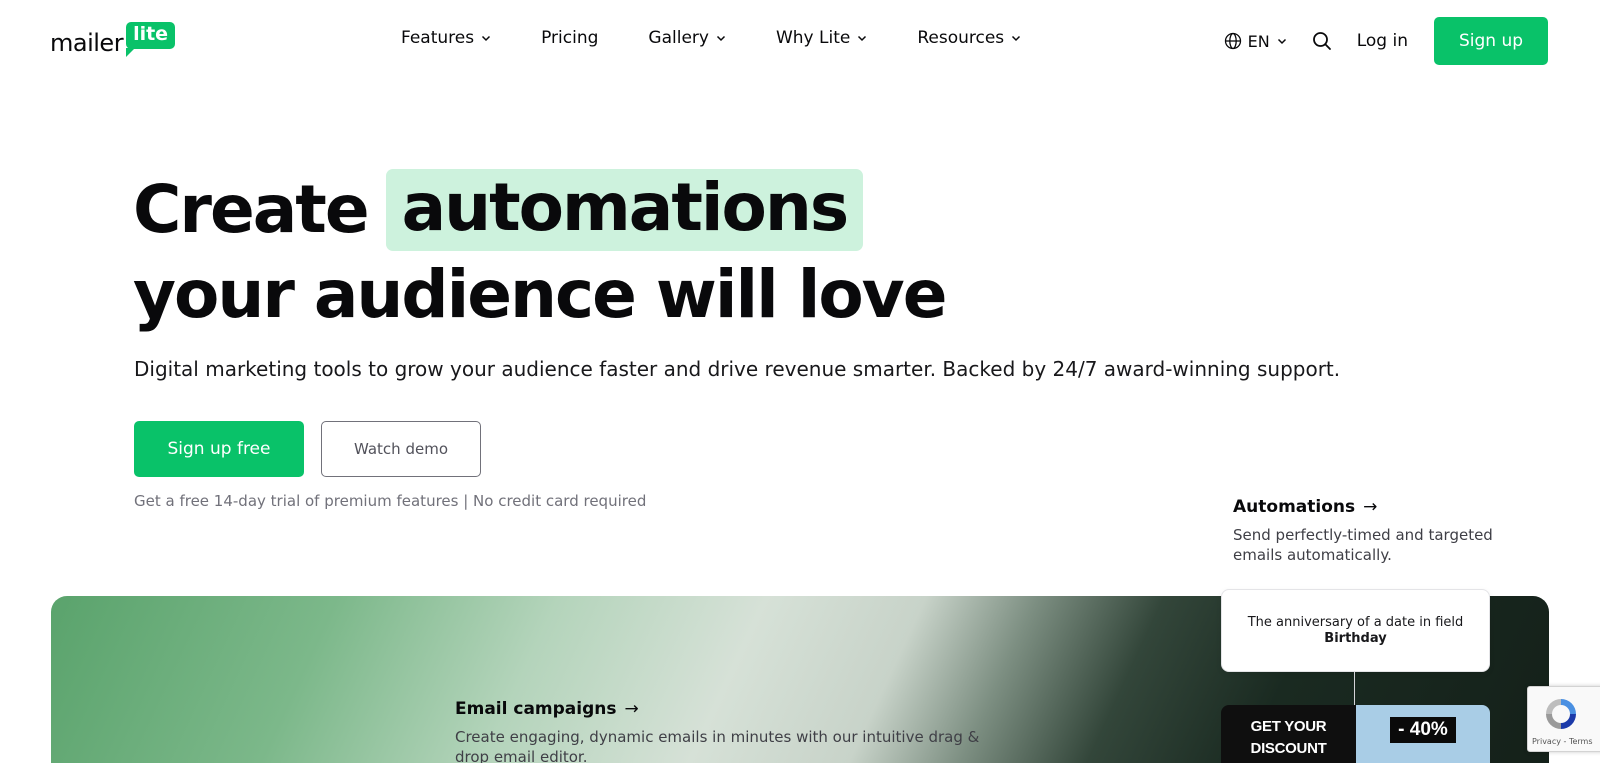 The width and height of the screenshot is (1600, 763). I want to click on discount-badge: - 40%, so click(1423, 730).